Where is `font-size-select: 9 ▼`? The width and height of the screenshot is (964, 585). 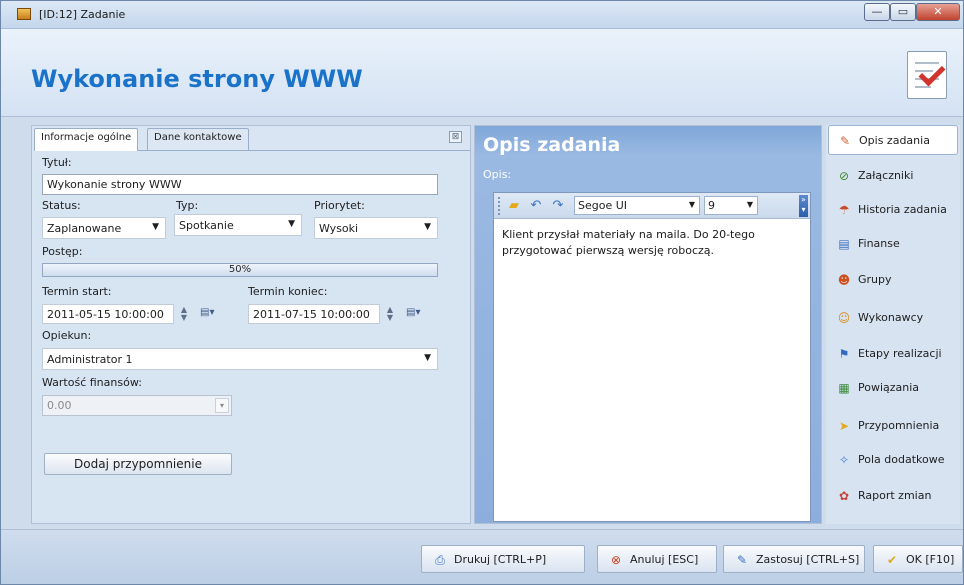
font-size-select: 9 ▼ is located at coordinates (731, 205).